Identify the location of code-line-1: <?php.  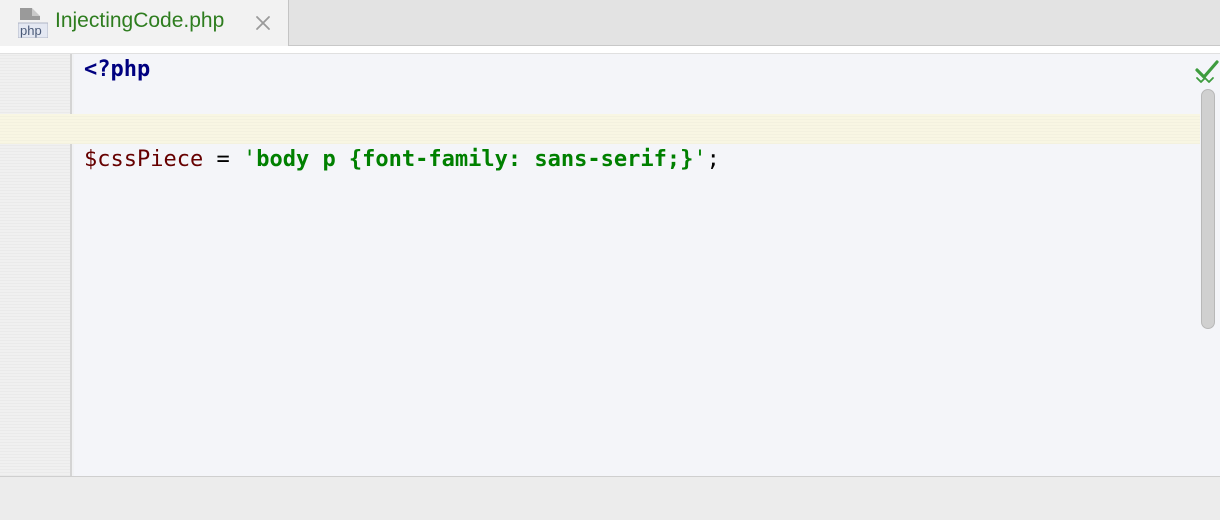
(117, 70).